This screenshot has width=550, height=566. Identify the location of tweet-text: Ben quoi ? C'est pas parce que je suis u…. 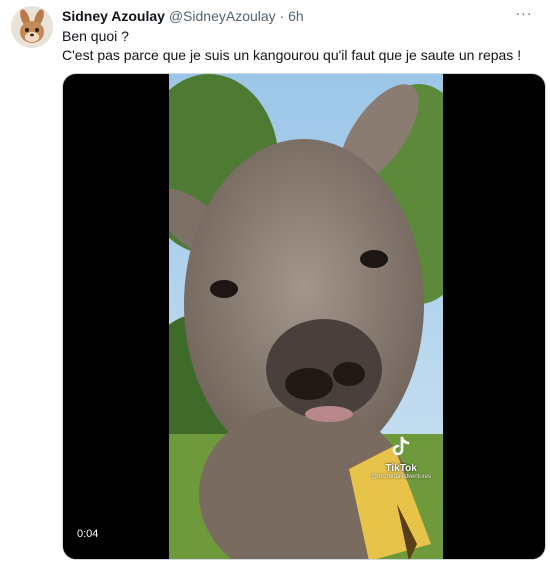
(291, 46).